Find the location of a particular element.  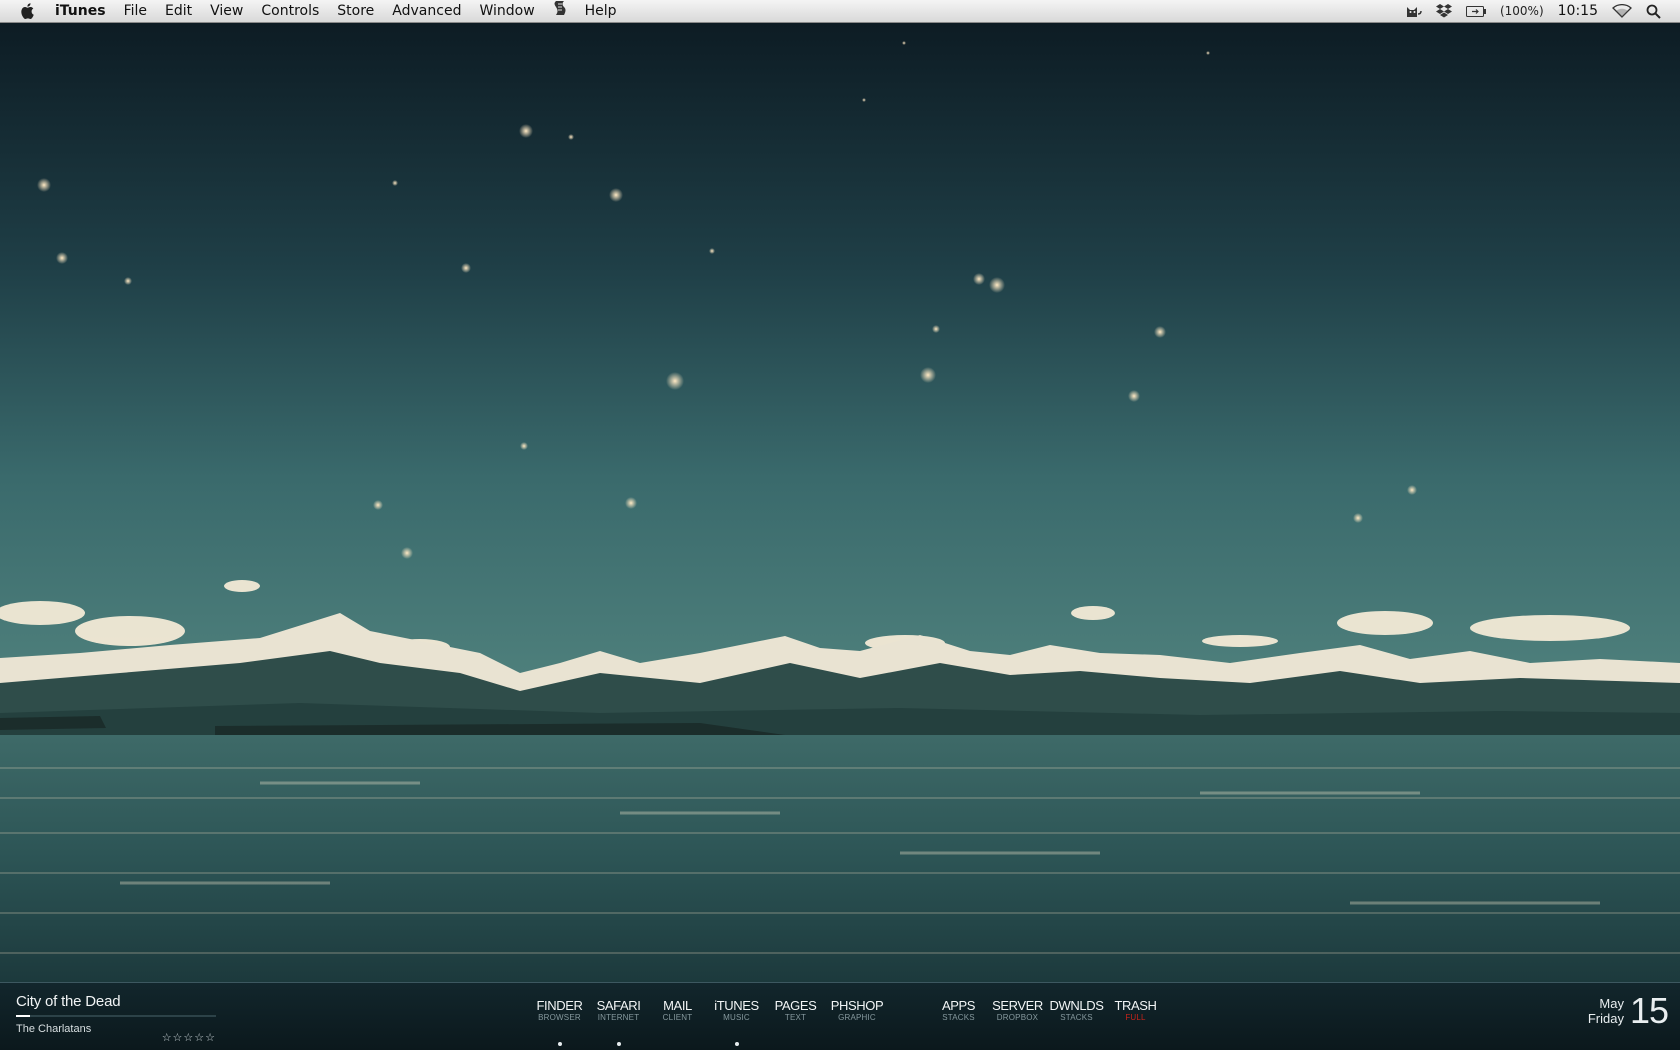

date-widget: May Friday 15 is located at coordinates (1628, 1010).